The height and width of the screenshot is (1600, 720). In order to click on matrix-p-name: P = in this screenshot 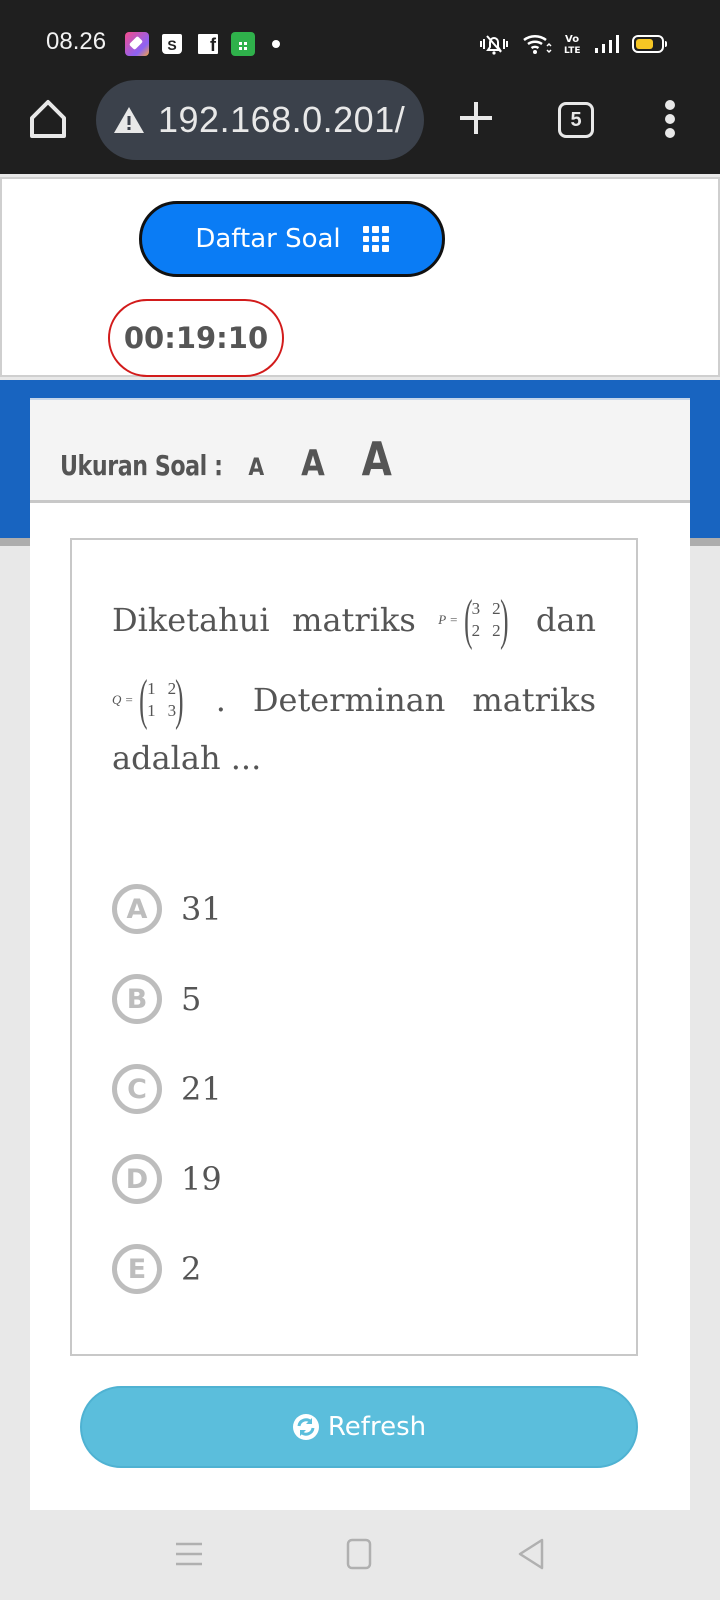, I will do `click(448, 619)`.